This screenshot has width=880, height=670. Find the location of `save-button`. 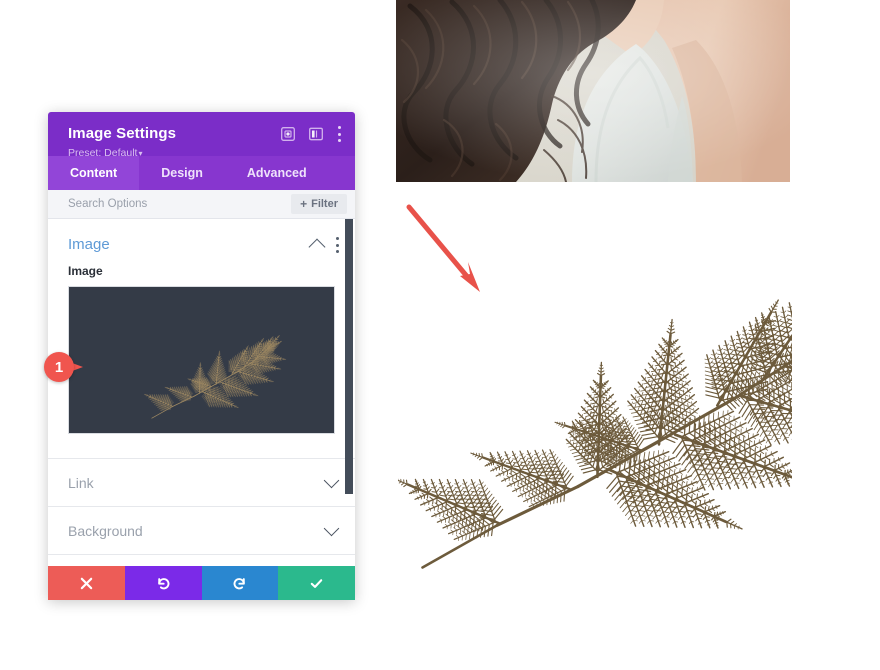

save-button is located at coordinates (316, 583).